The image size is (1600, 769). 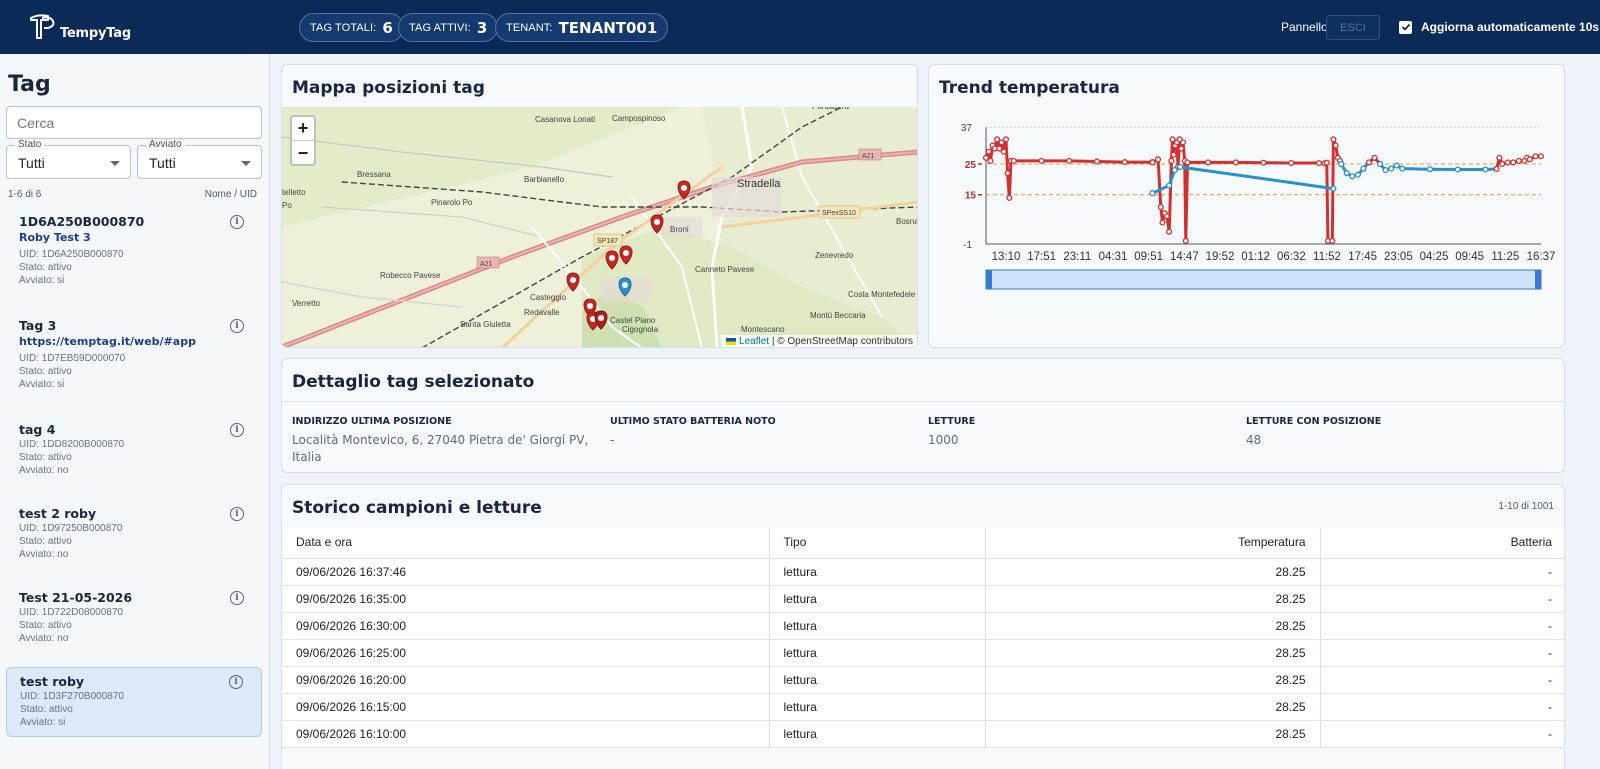 I want to click on sidebar-title: Tag, so click(x=29, y=84).